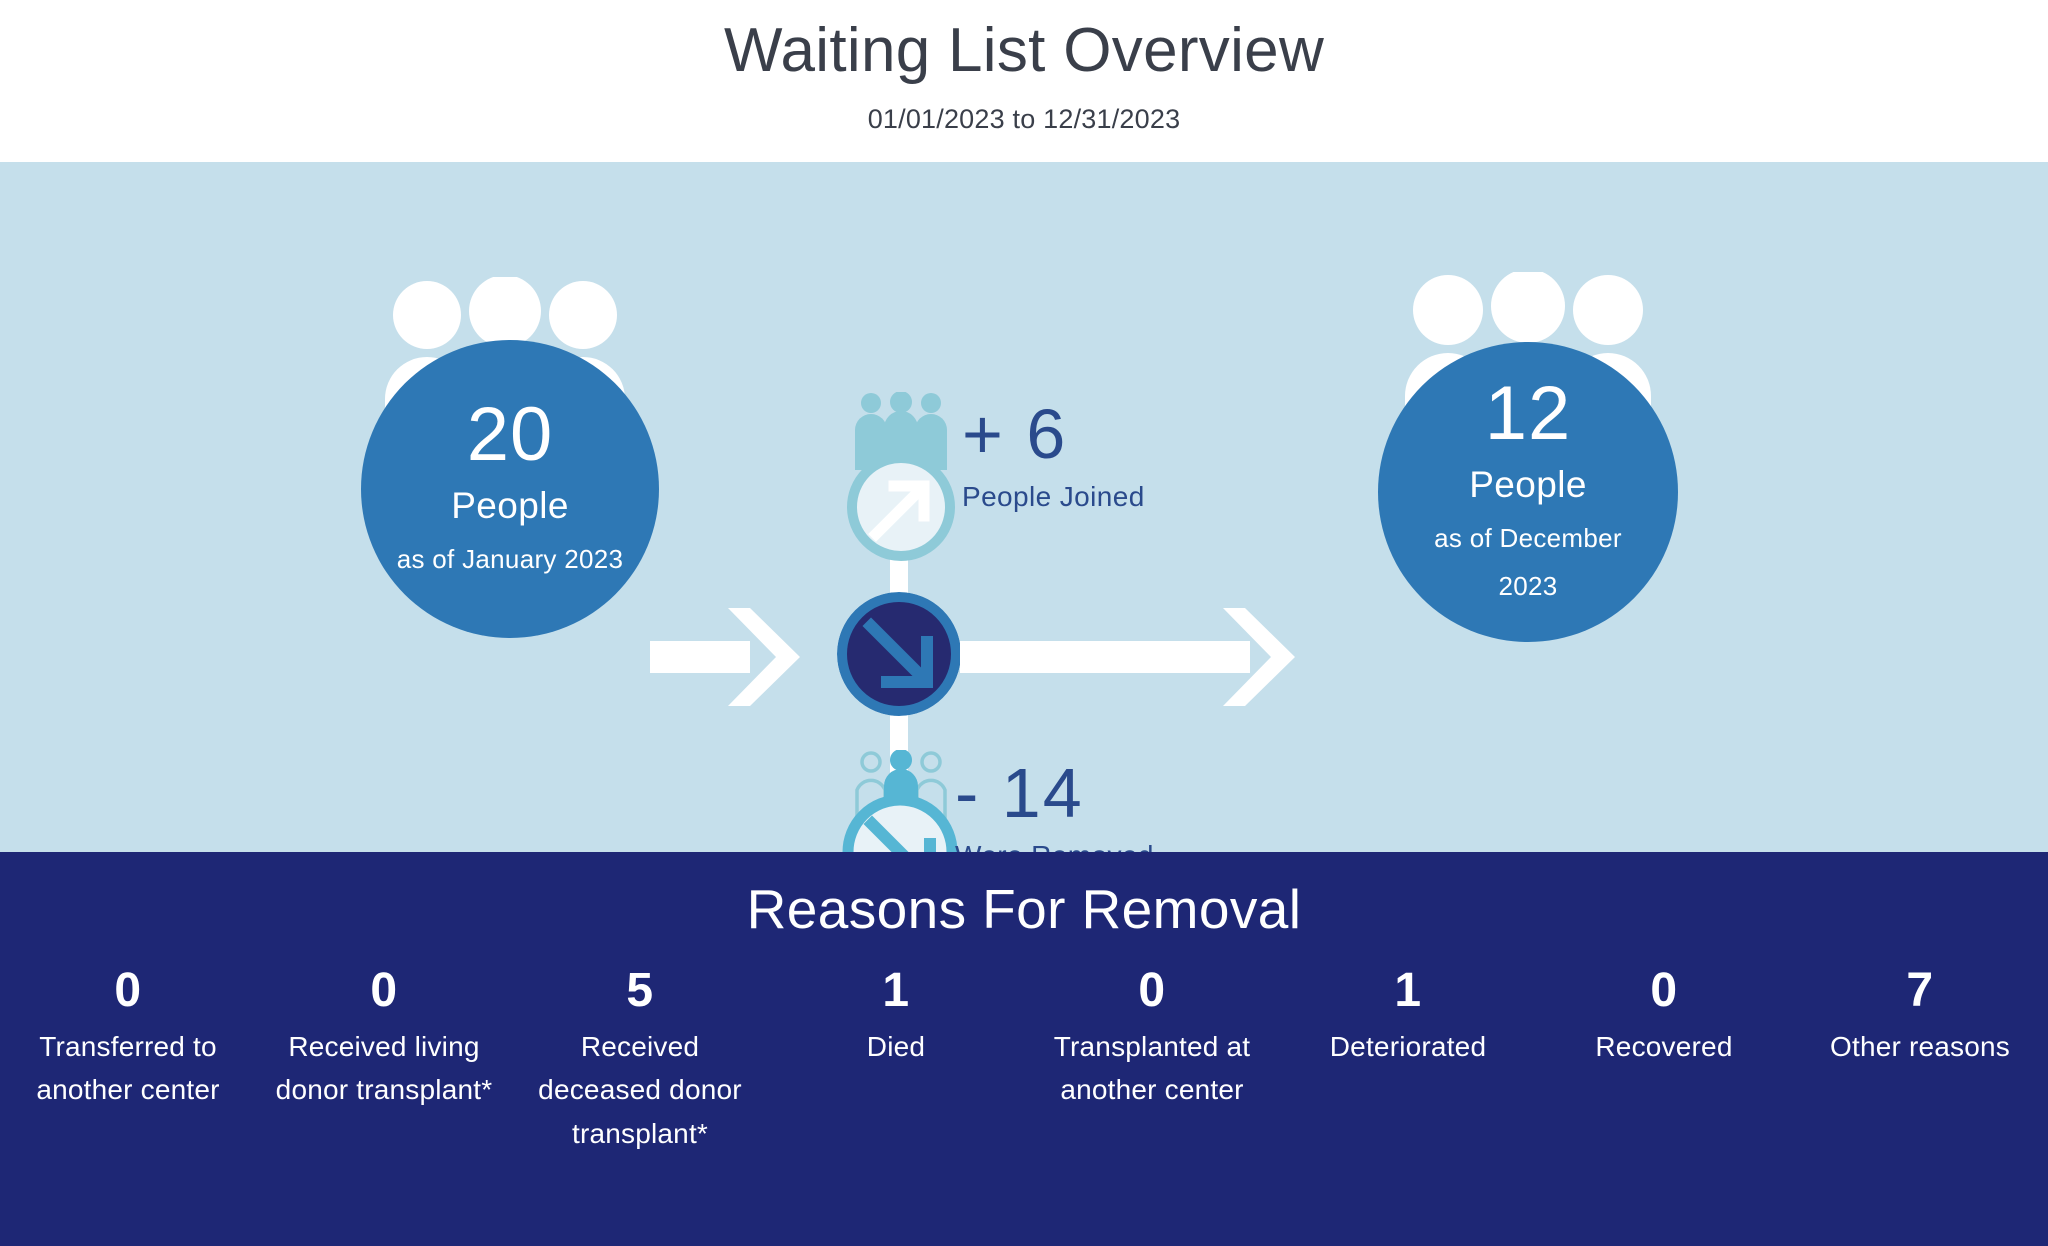 The image size is (2048, 1246). Describe the element at coordinates (1920, 1046) in the screenshot. I see `reason-label: Other reasons` at that location.